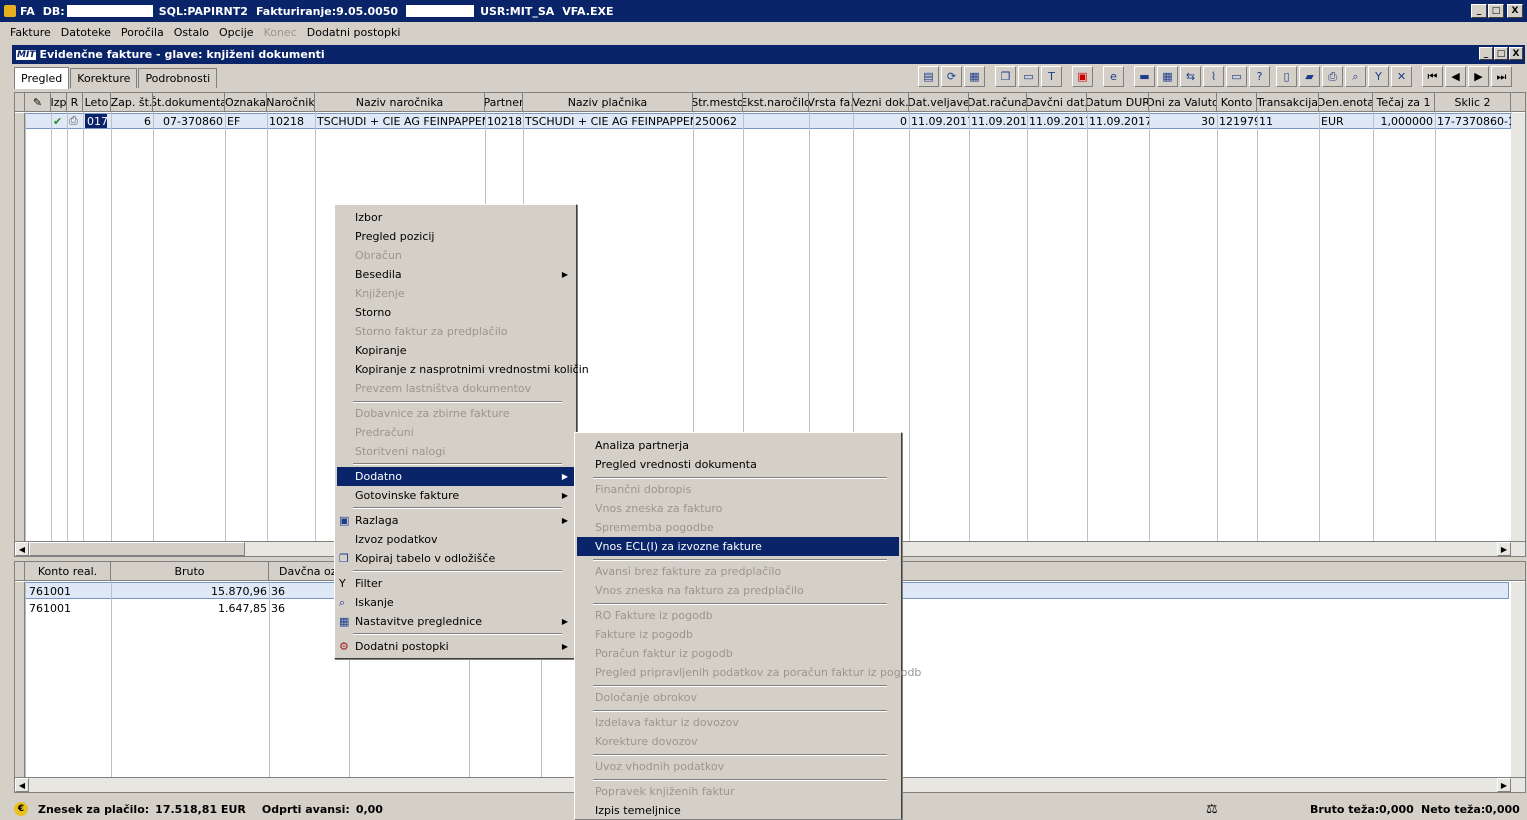 The image size is (1527, 820). What do you see at coordinates (1486, 53) in the screenshot?
I see `child-minimize-button: _` at bounding box center [1486, 53].